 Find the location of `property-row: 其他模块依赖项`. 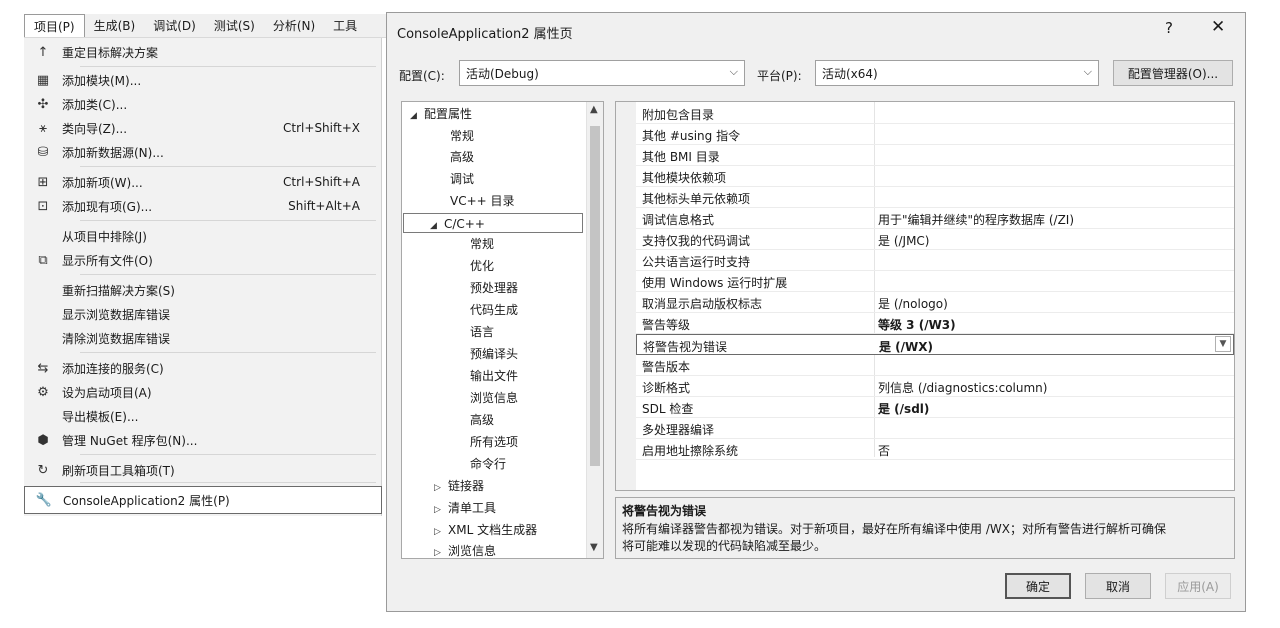

property-row: 其他模块依赖项 is located at coordinates (935, 176).